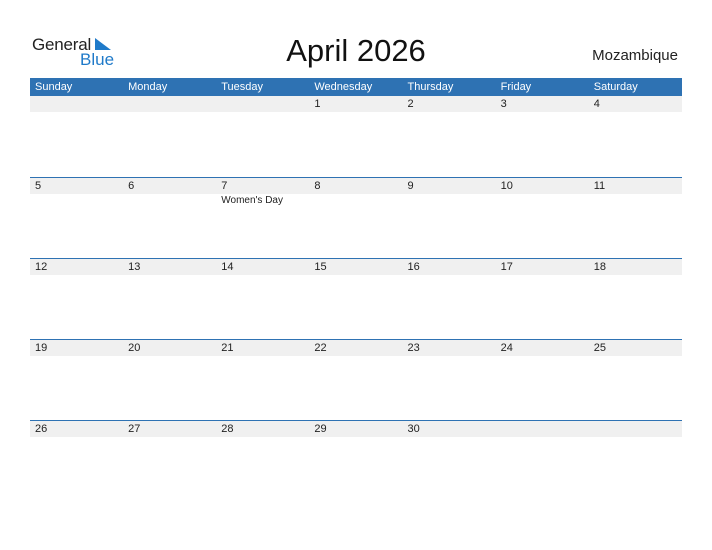  Describe the element at coordinates (227, 267) in the screenshot. I see `day-number: 14` at that location.